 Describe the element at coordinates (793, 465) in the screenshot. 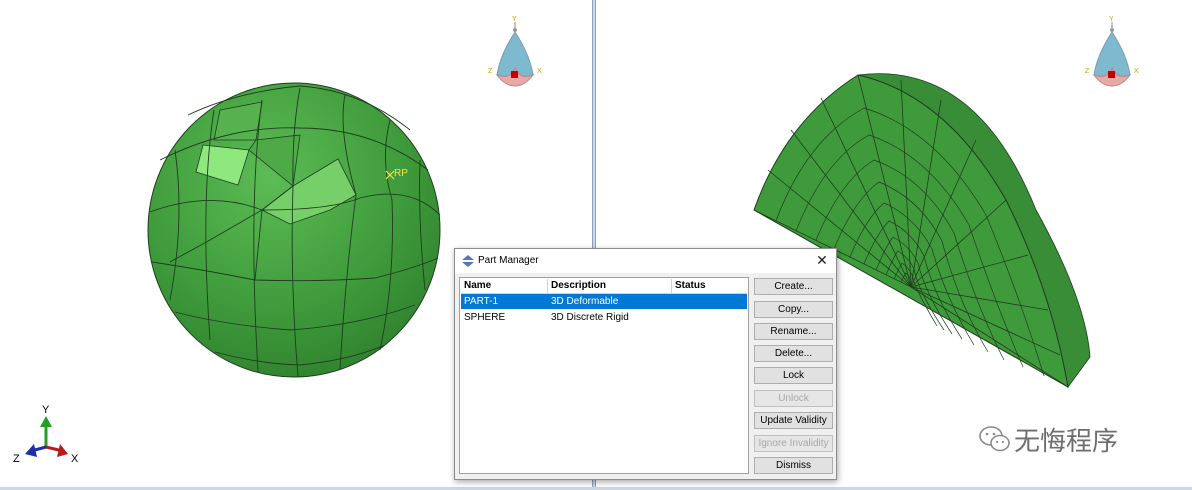

I see `dismiss-button: Dismiss` at that location.